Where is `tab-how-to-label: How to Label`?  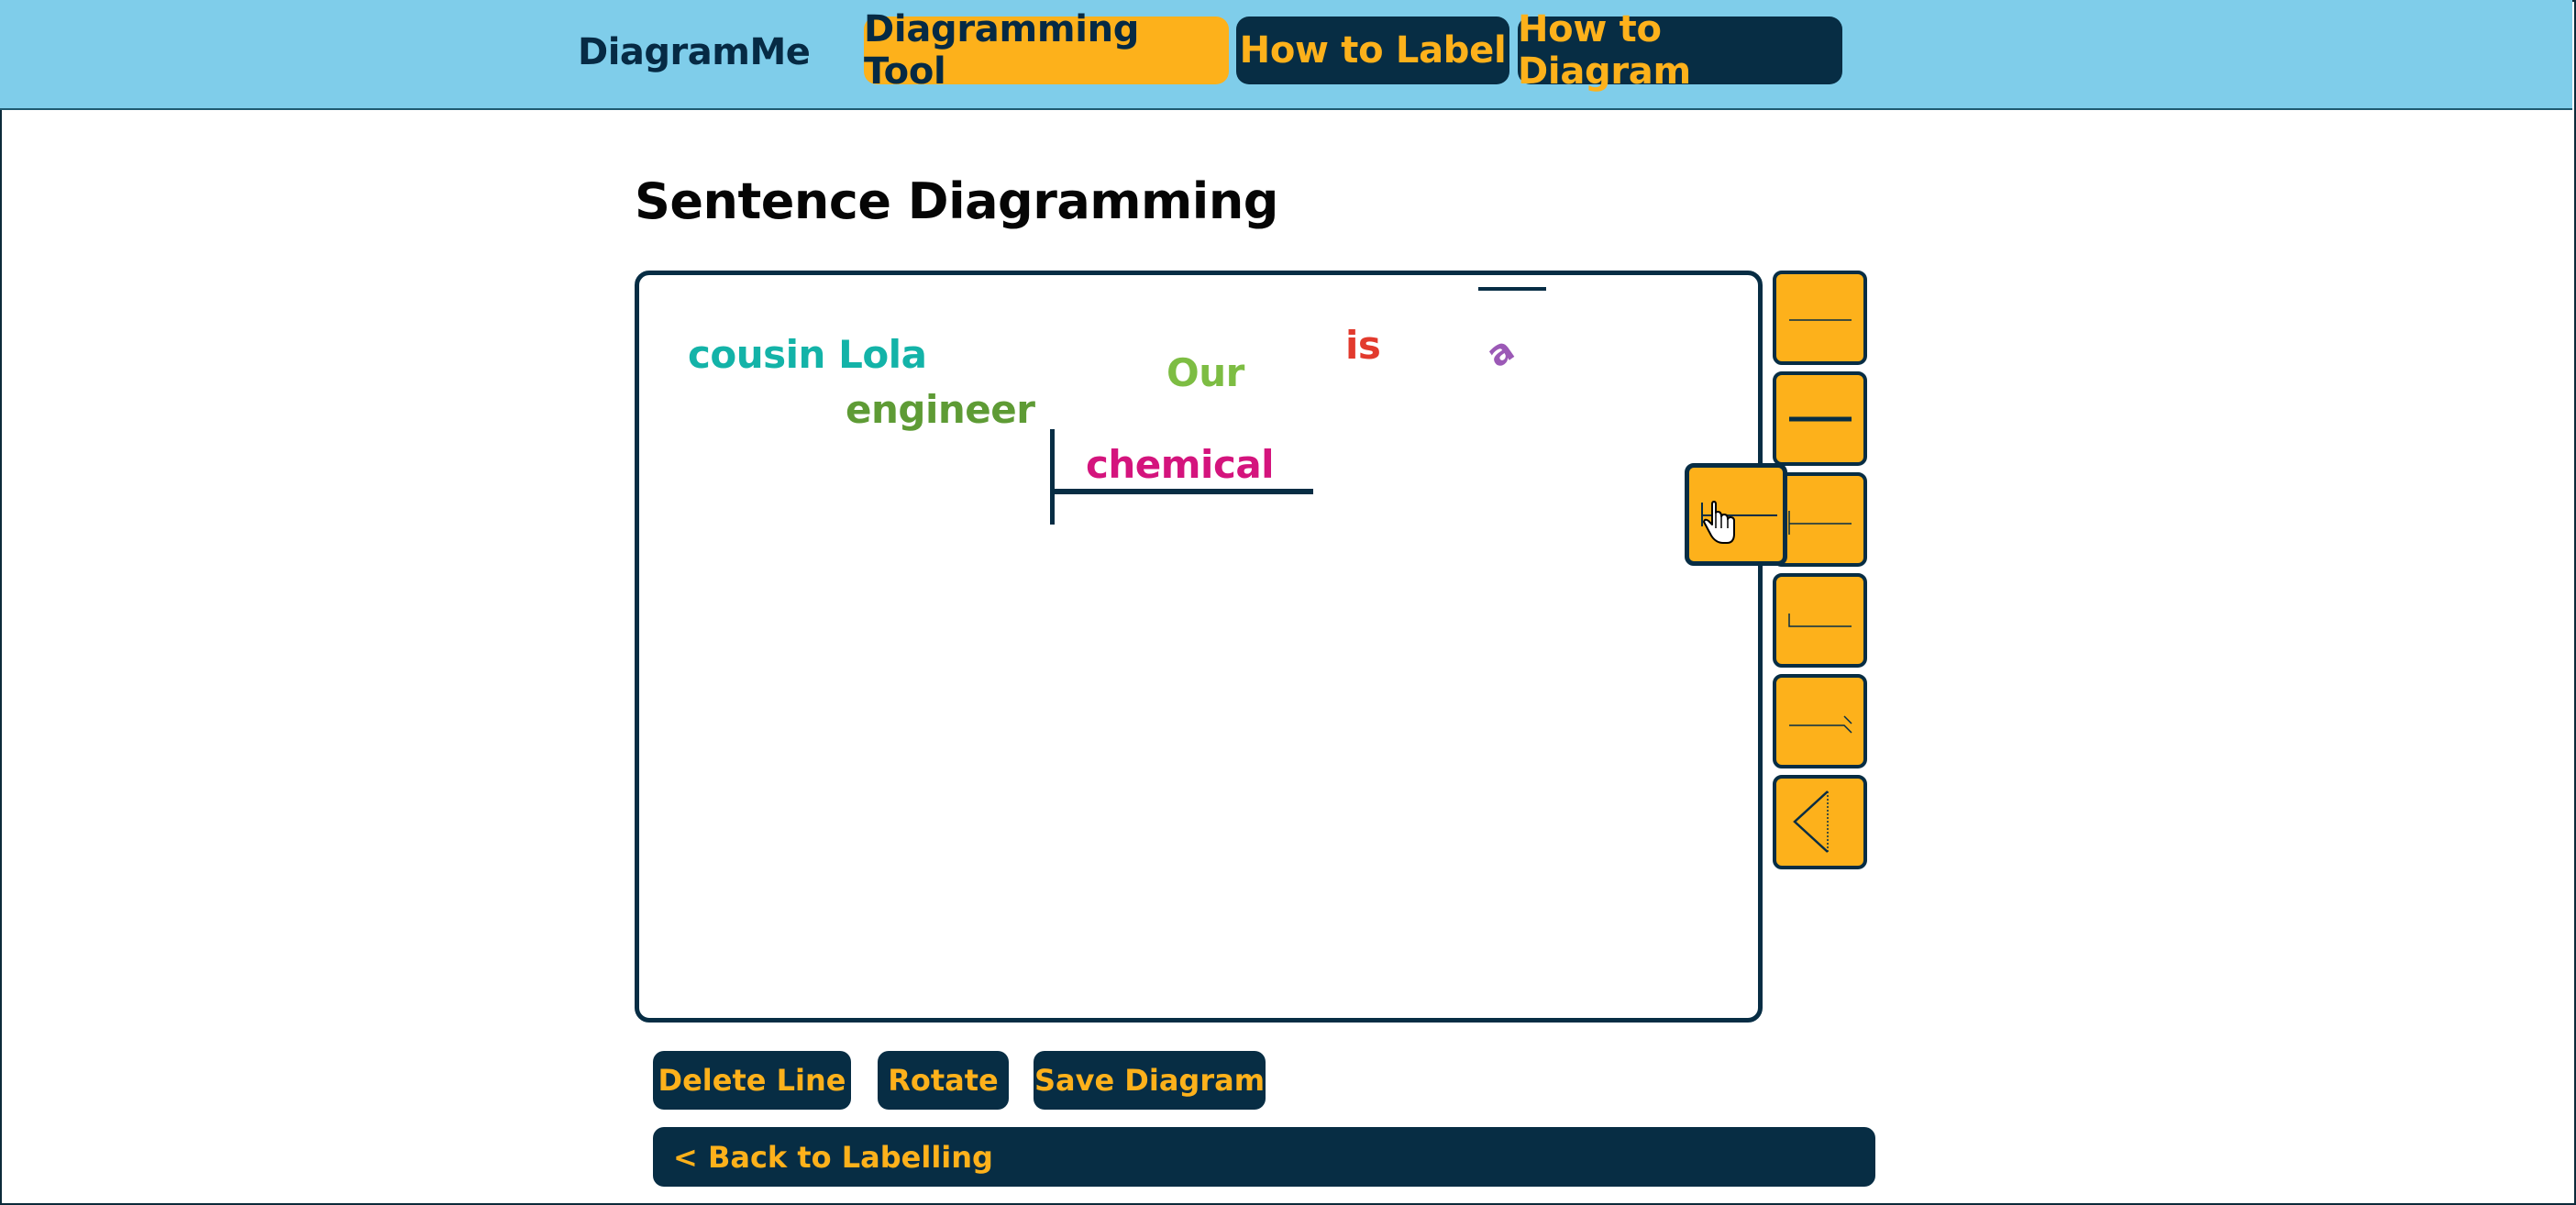
tab-how-to-label: How to Label is located at coordinates (1372, 50).